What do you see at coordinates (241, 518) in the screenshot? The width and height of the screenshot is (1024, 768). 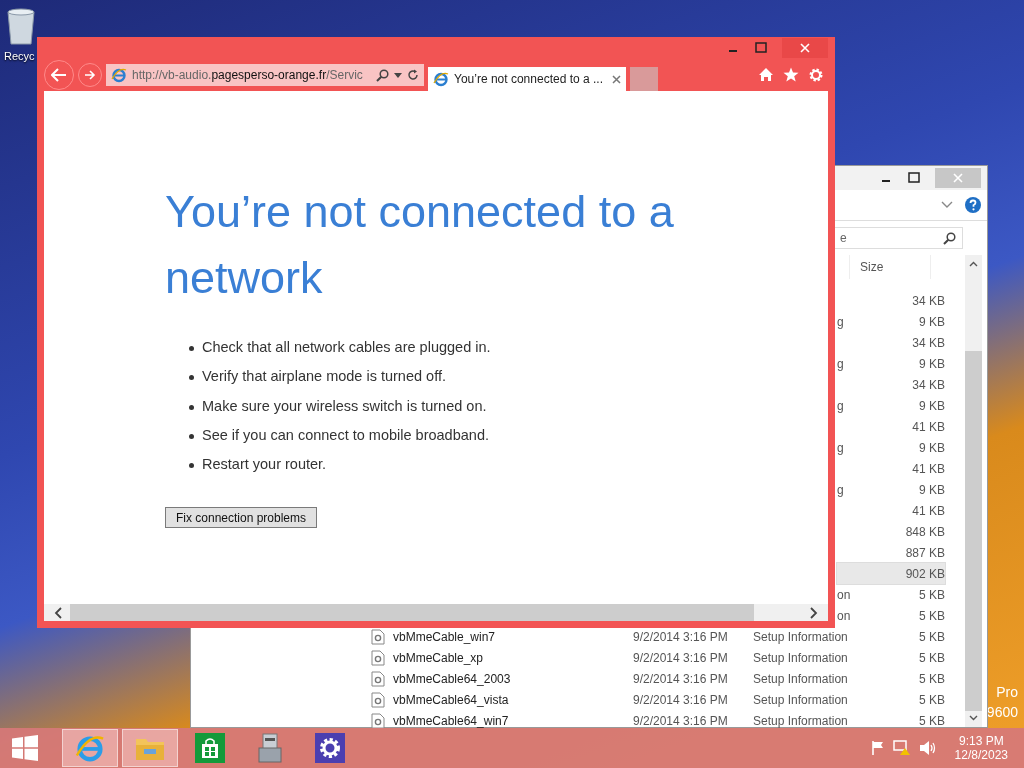 I see `fix-connection-button: Fix connection problems` at bounding box center [241, 518].